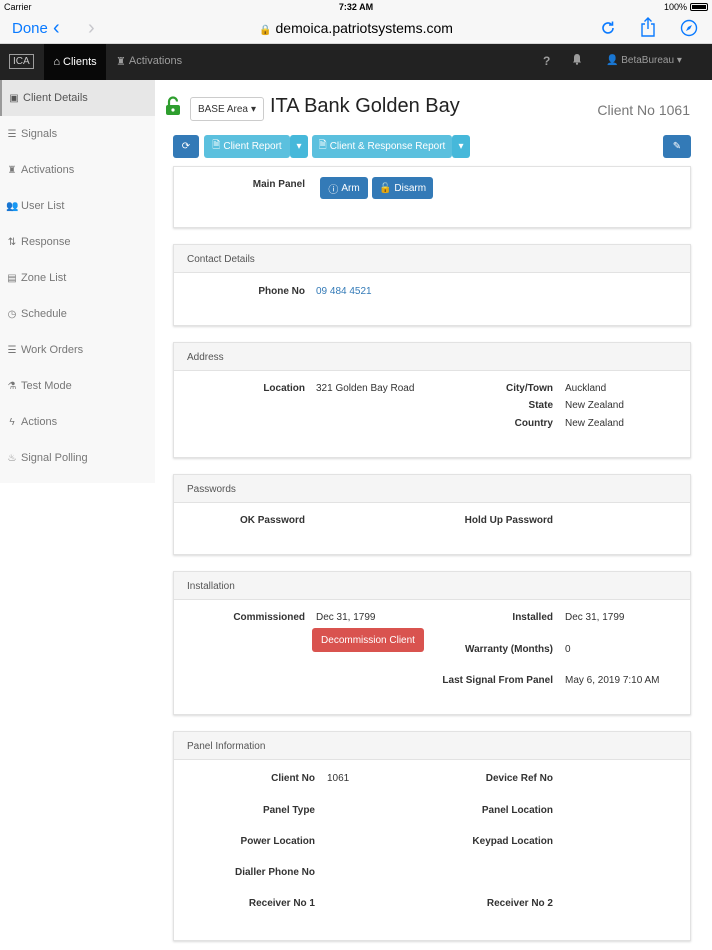 Image resolution: width=712 pixels, height=950 pixels. Describe the element at coordinates (350, 188) in the screenshot. I see `arm-label: Arm` at that location.